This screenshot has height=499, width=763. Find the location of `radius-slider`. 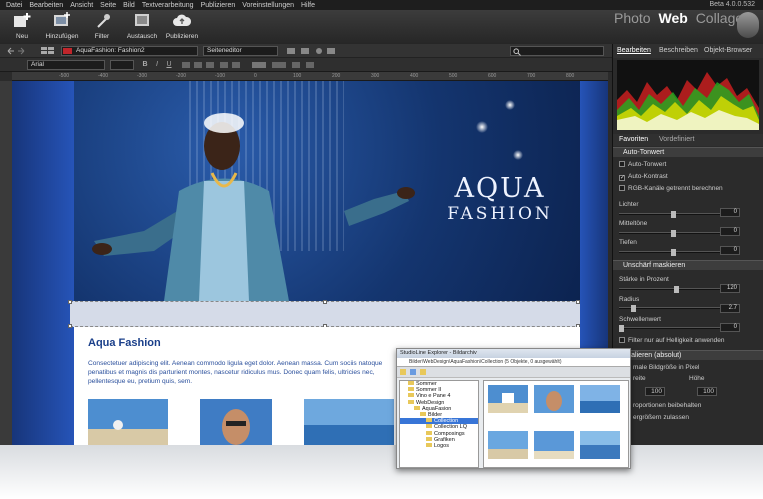

radius-slider is located at coordinates (673, 308).